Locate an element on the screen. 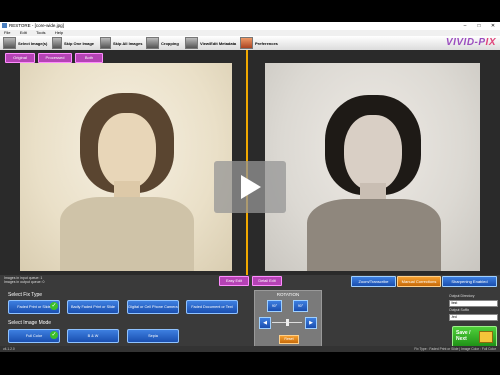 The width and height of the screenshot is (500, 375). select-images-button: Select Image(s) is located at coordinates (25, 43).